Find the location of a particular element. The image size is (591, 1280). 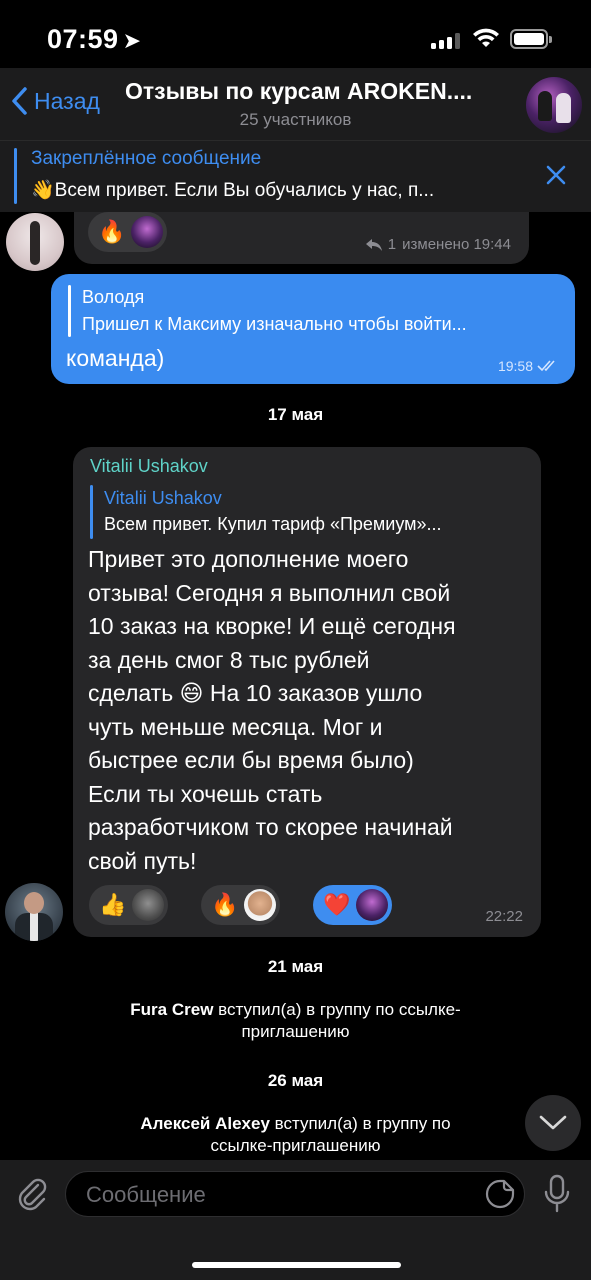

attachment-icon is located at coordinates (32, 1193).